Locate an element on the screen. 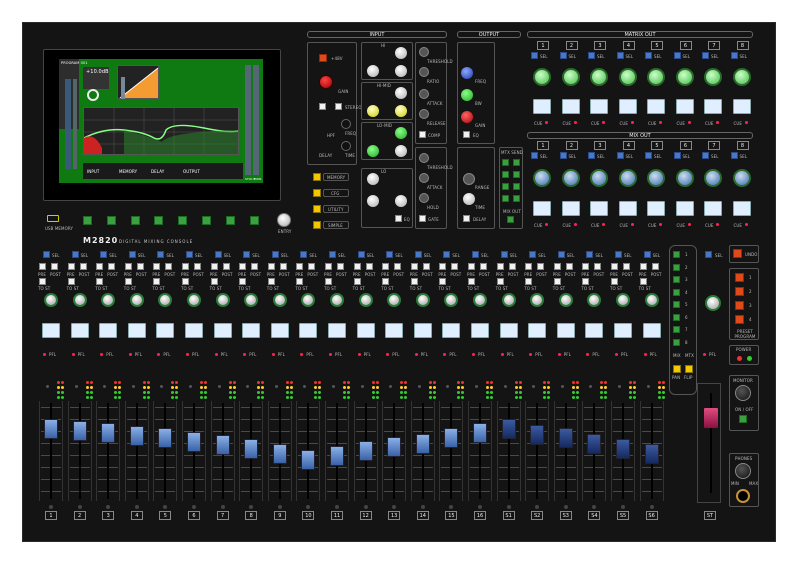  mtx-send-mix-out-button is located at coordinates (510, 219).